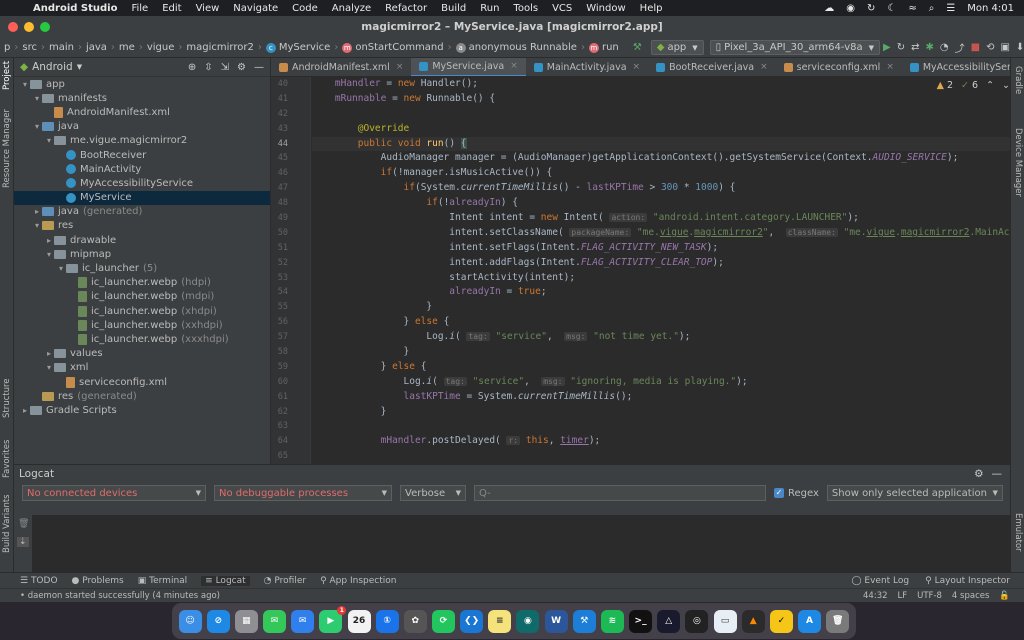  What do you see at coordinates (45, 27) in the screenshot?
I see `zoom-window-button` at bounding box center [45, 27].